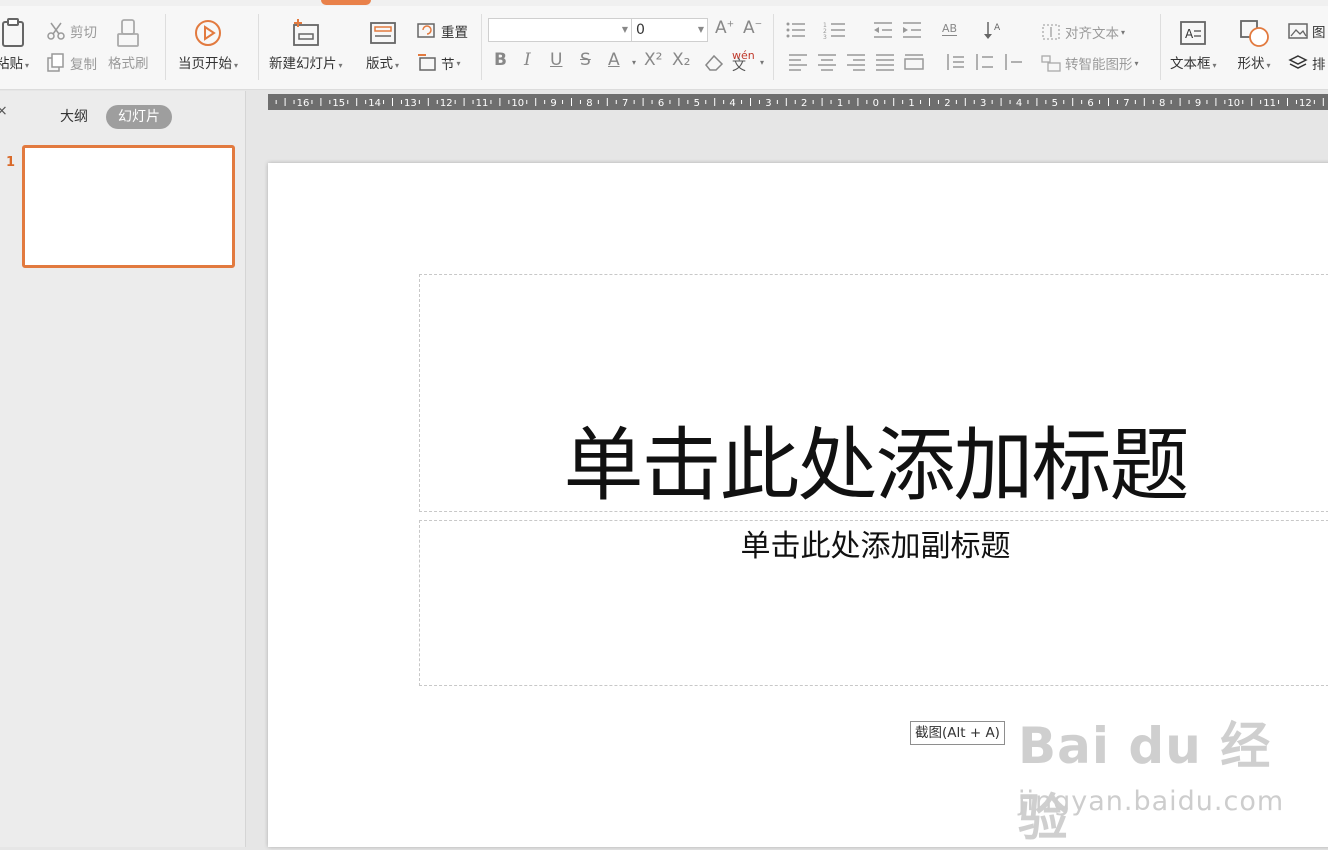 This screenshot has height=850, width=1328. I want to click on textbox-icon: A, so click(1193, 33).